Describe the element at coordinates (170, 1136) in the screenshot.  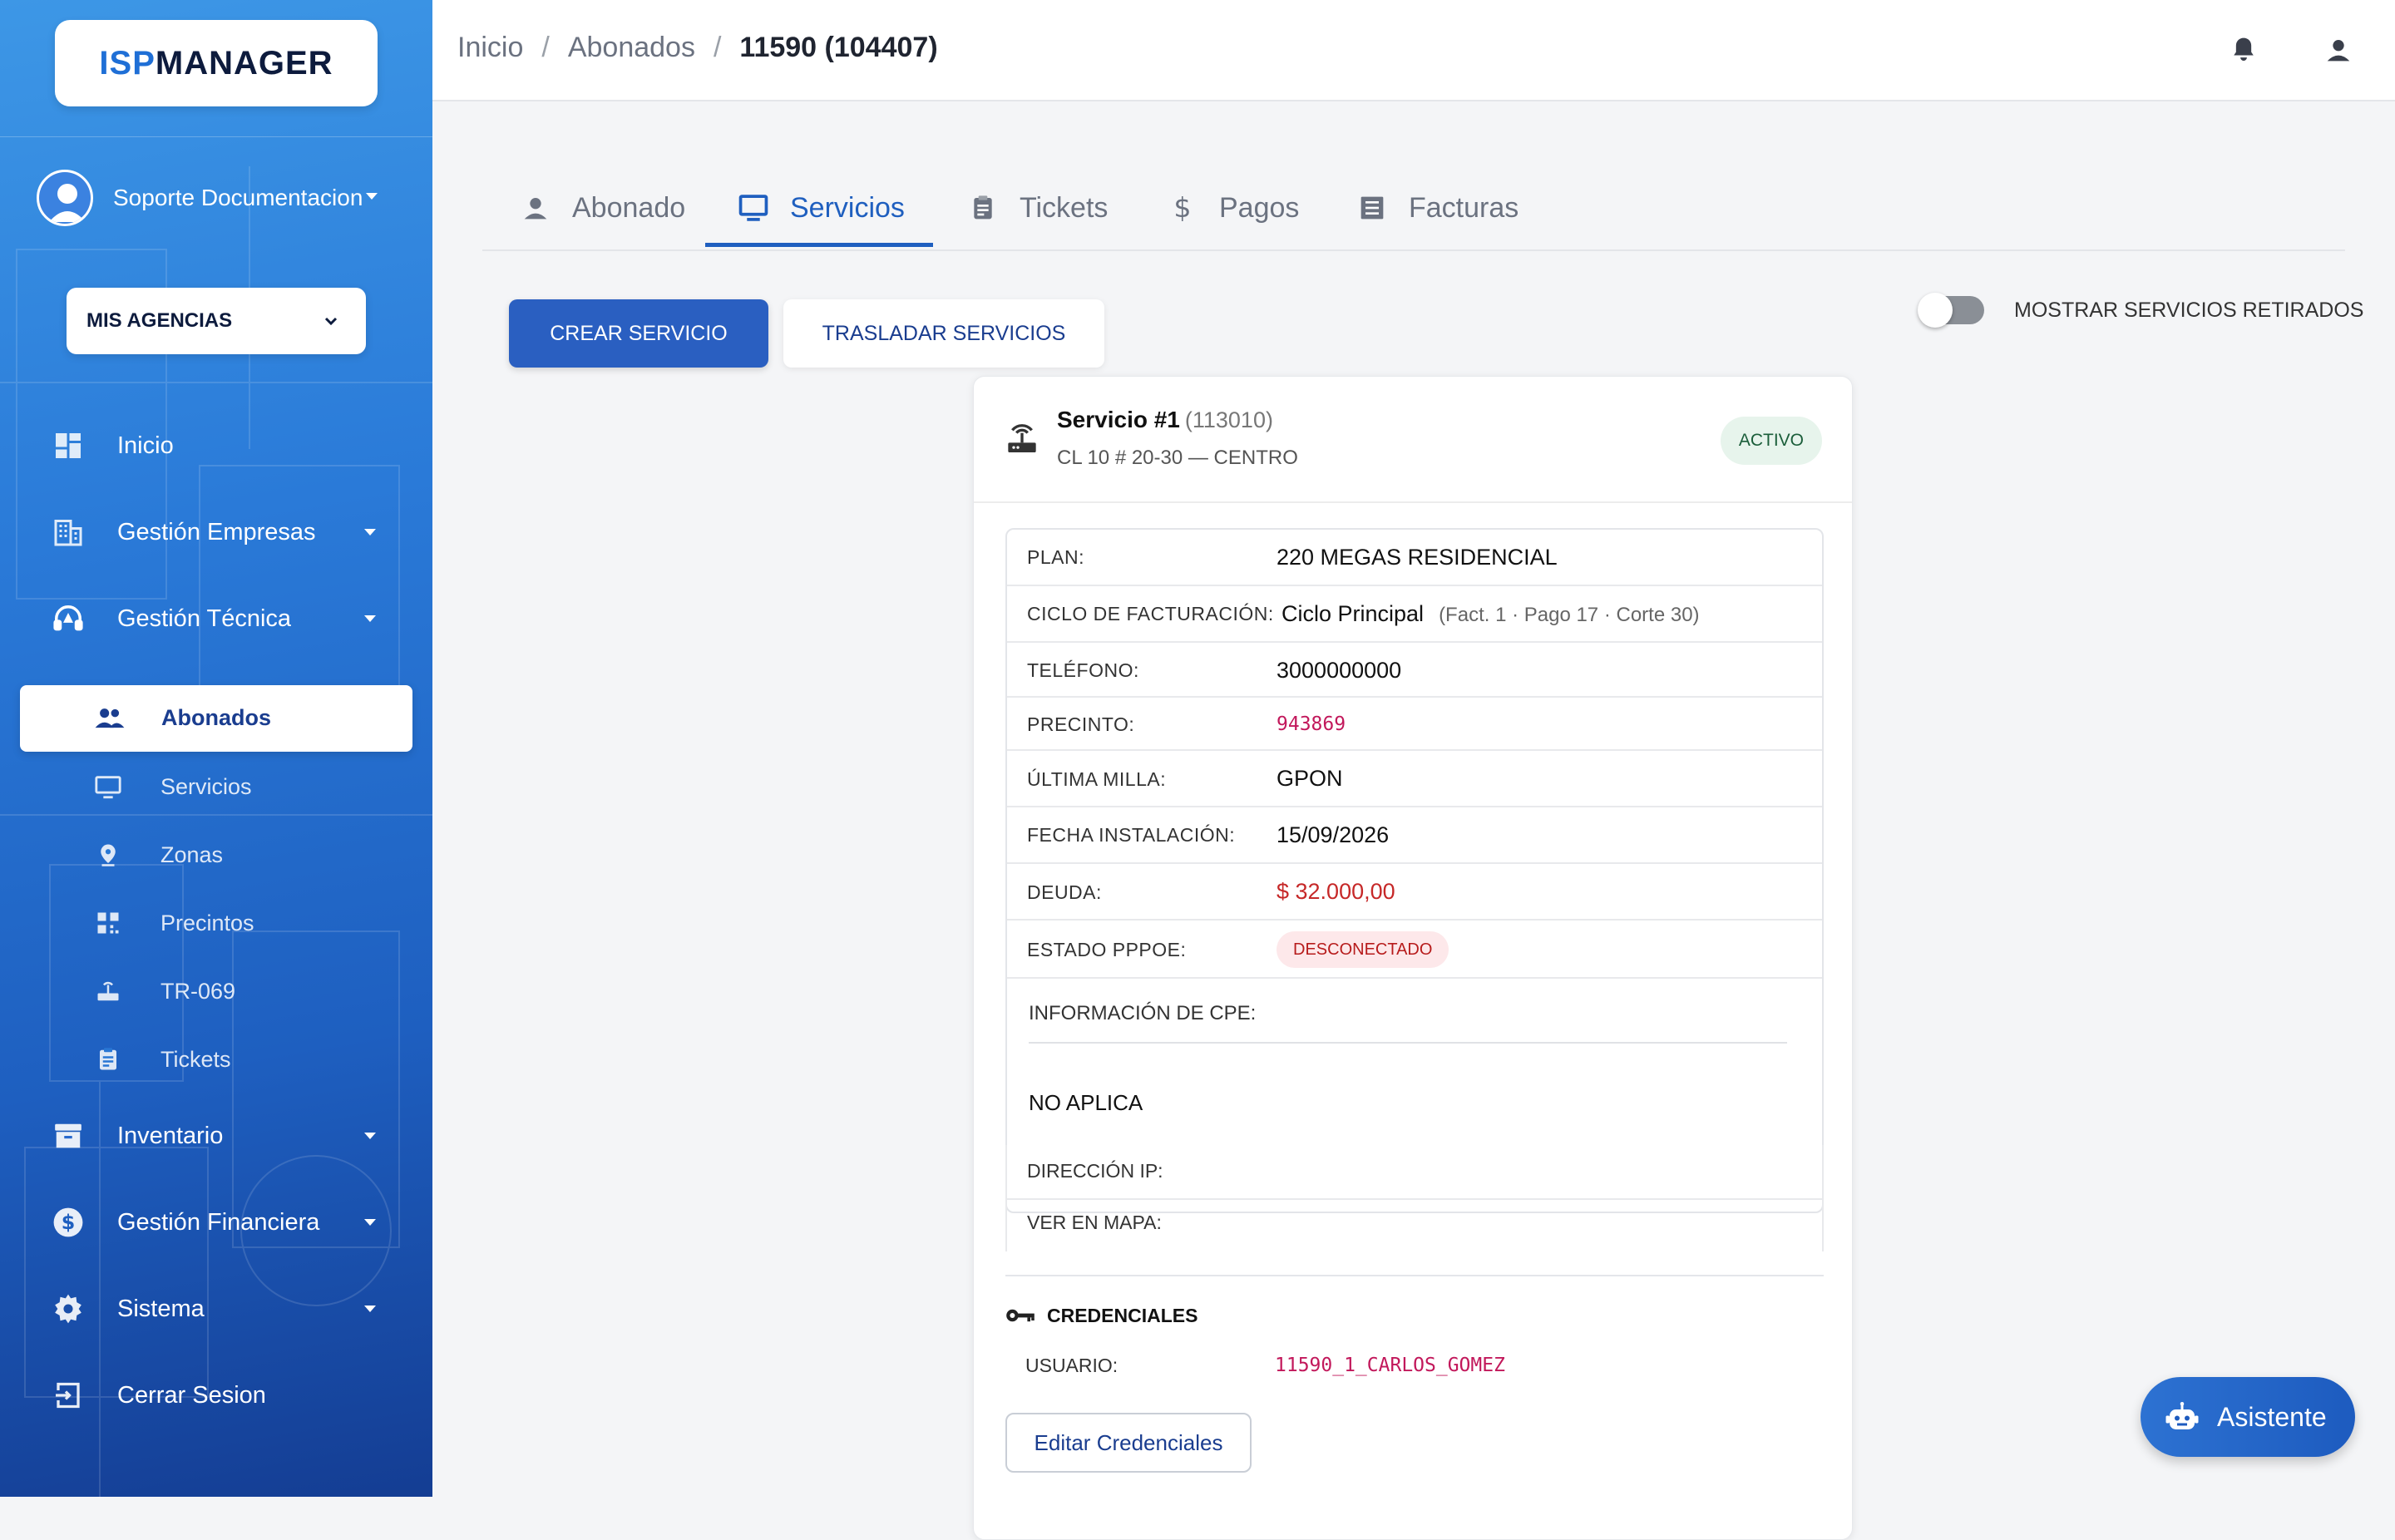
I see `sidebar-item-label: Inventario` at that location.